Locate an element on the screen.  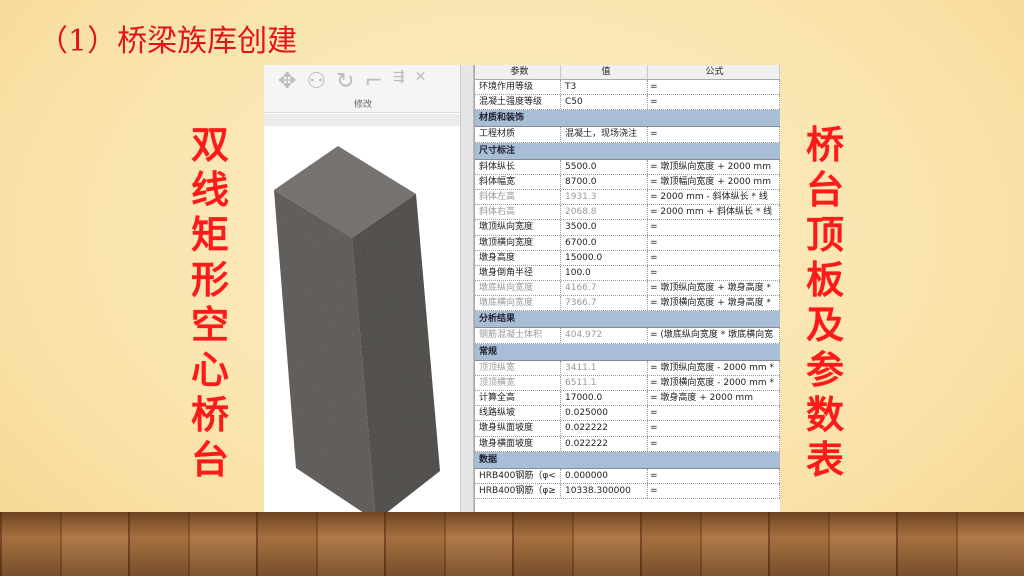
move-icon: ✥ is located at coordinates (287, 81).